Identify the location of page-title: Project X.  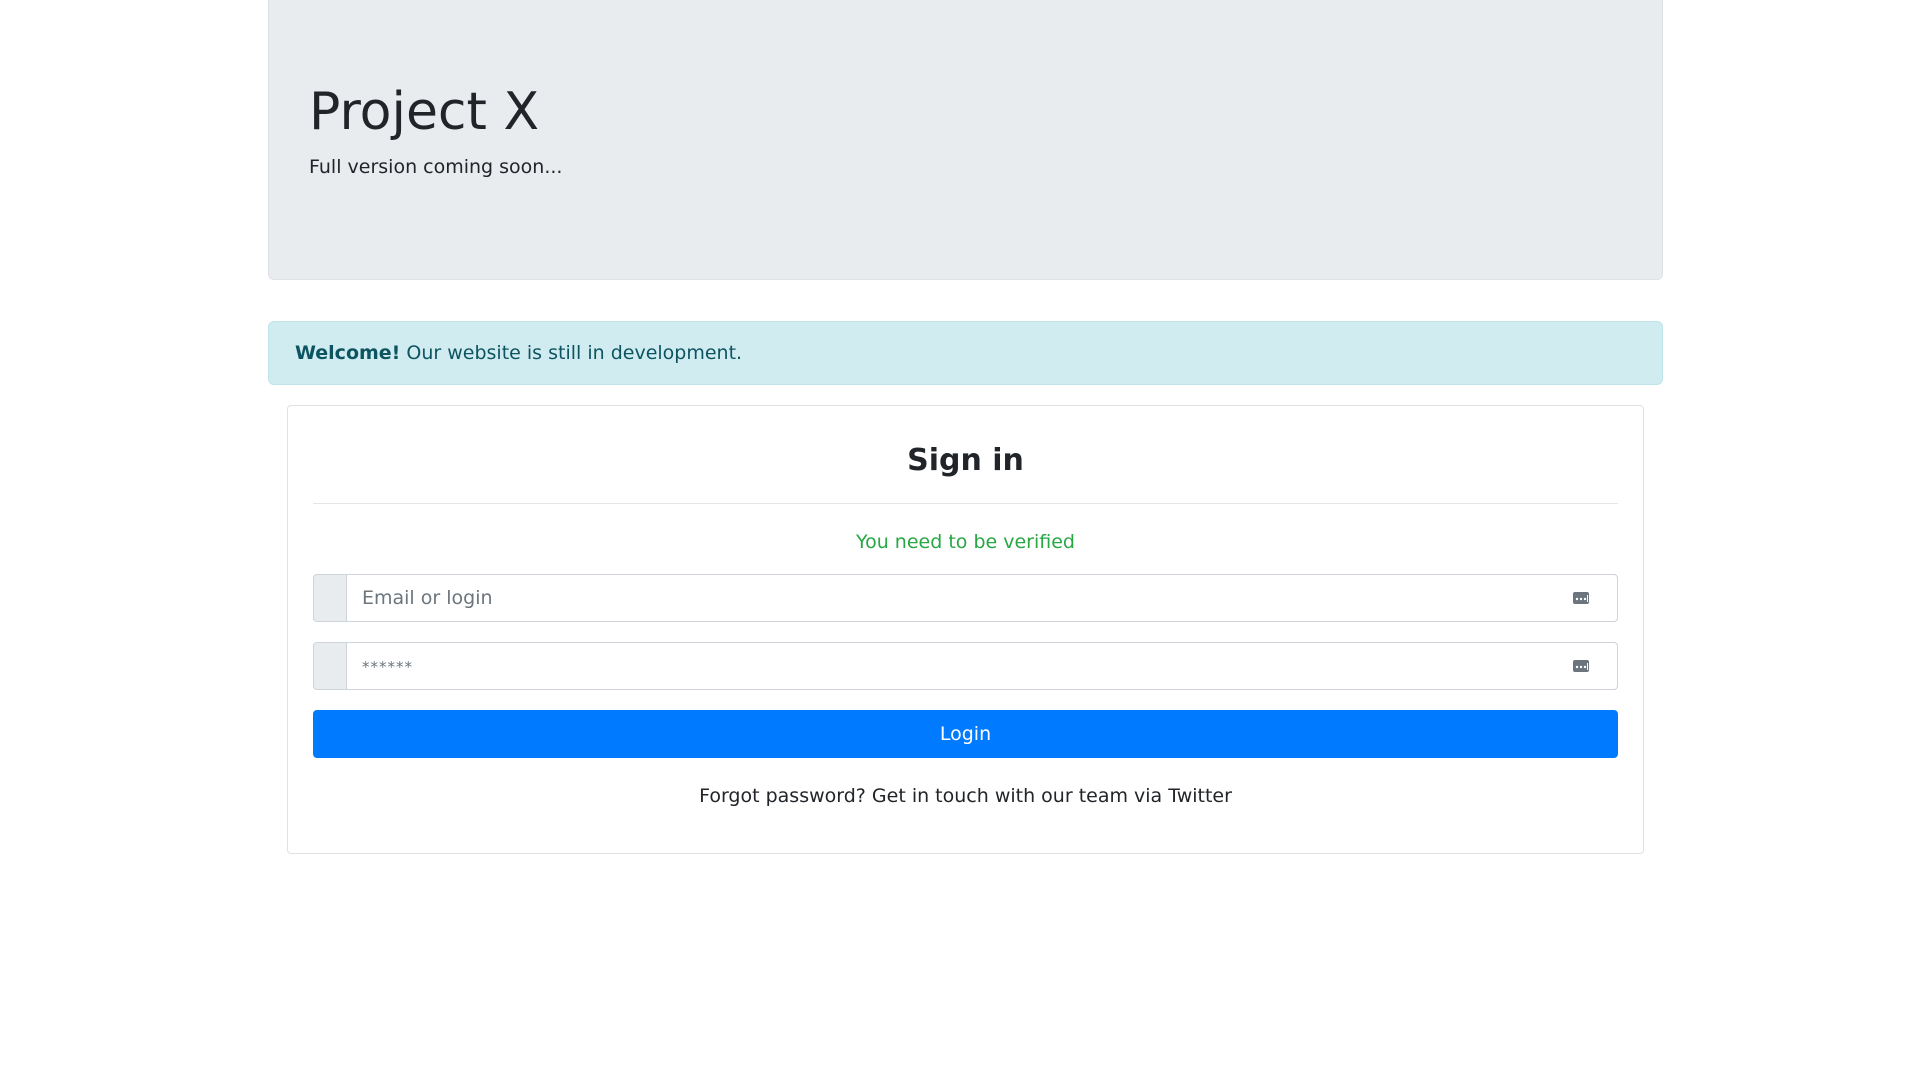
(424, 112).